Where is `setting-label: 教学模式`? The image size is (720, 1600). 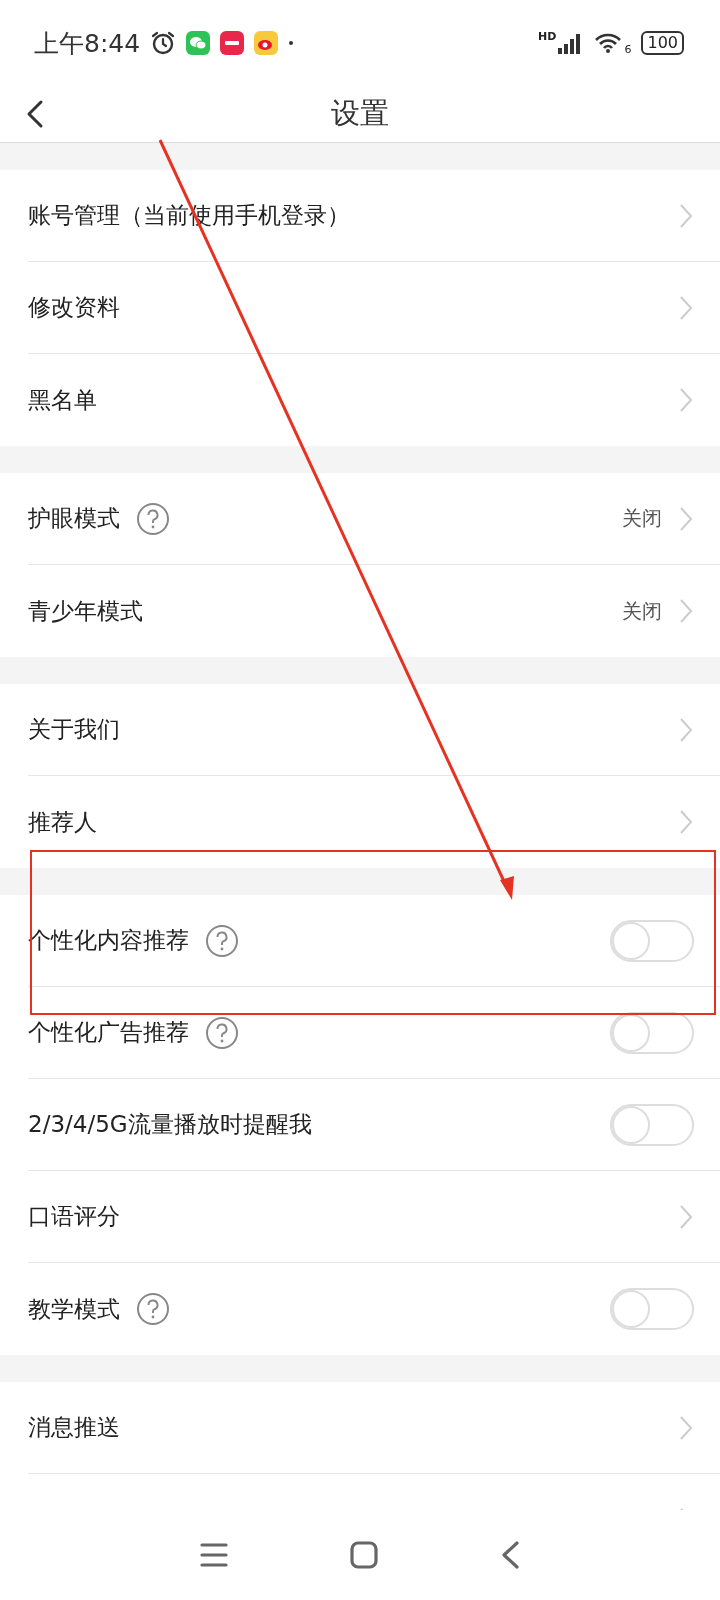 setting-label: 教学模式 is located at coordinates (74, 1309).